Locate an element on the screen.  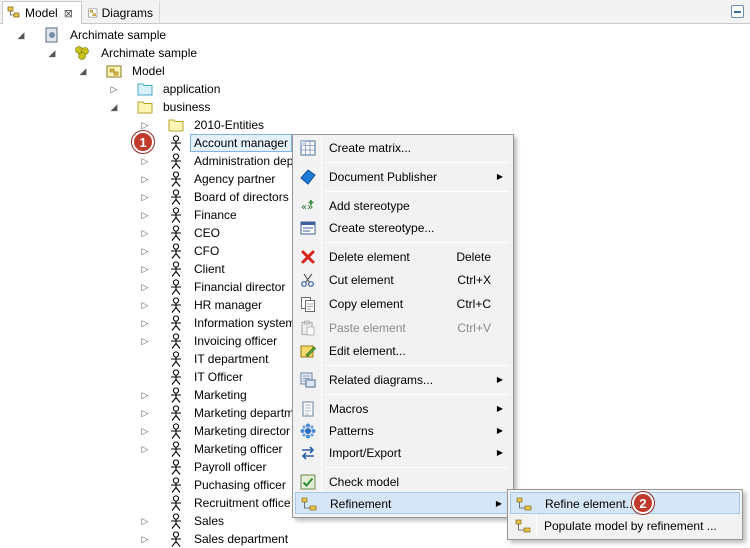
menu-item-macros: Macros ▶ is located at coordinates (403, 409).